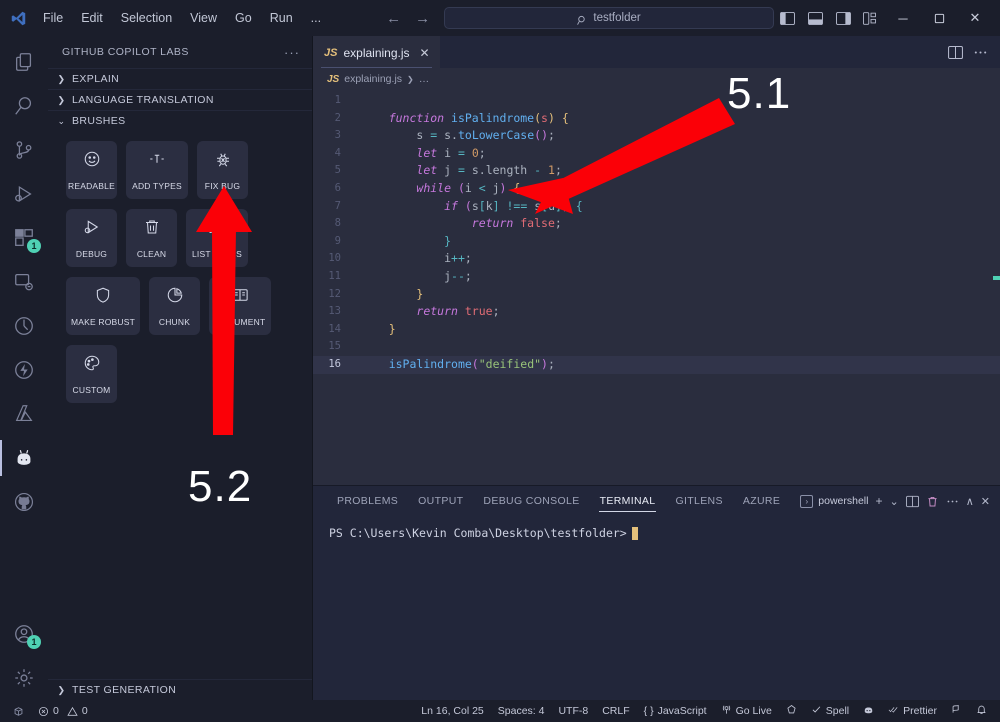 Image resolution: width=1000 pixels, height=722 pixels. I want to click on panel-tab-azure: AZURE, so click(761, 501).